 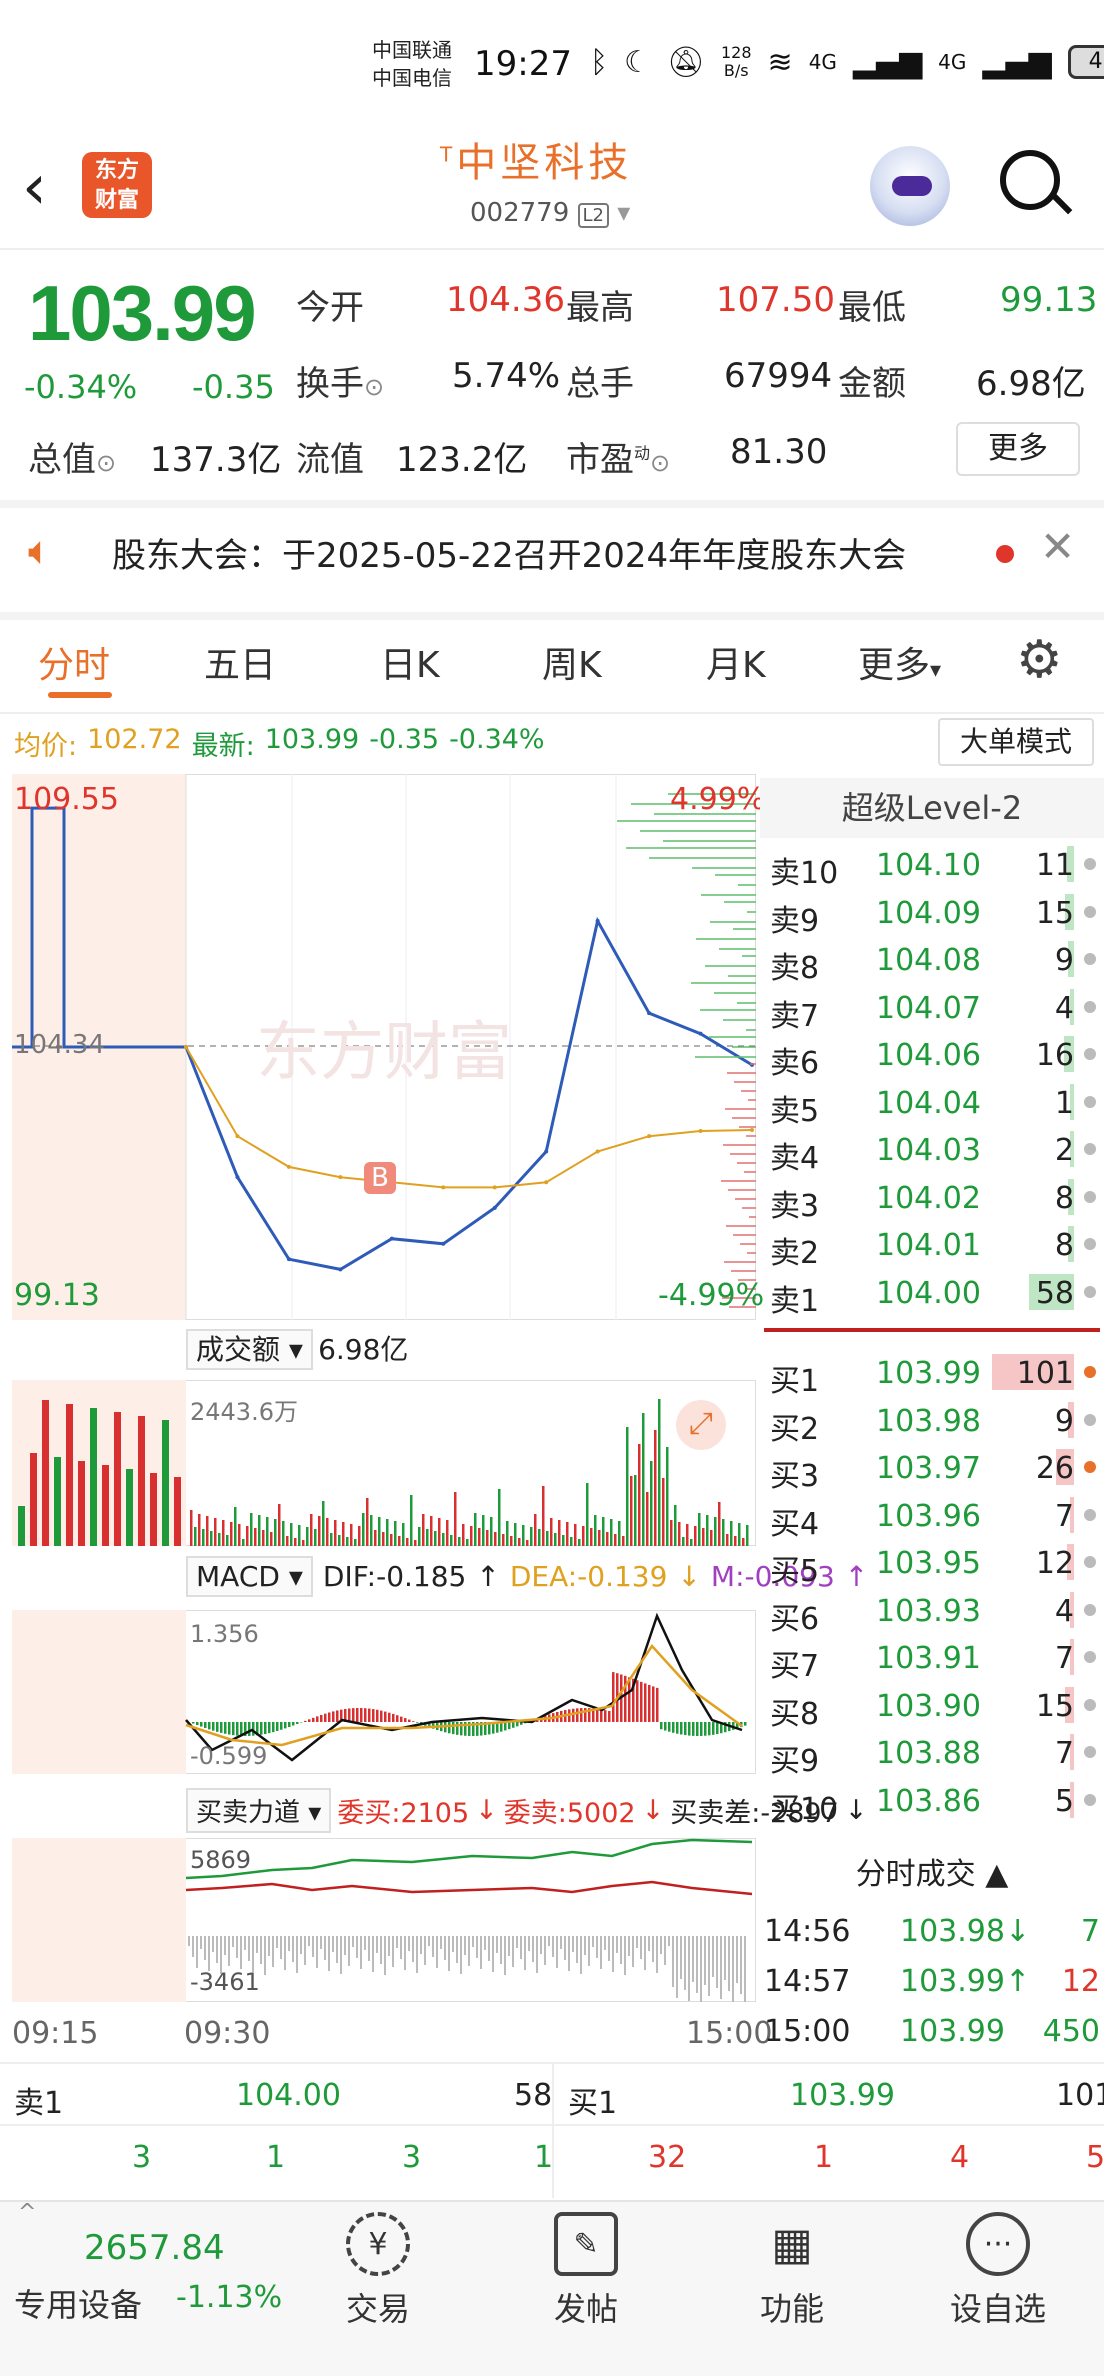 I want to click on buy-row: 买2 103.98 9, so click(x=932, y=1421).